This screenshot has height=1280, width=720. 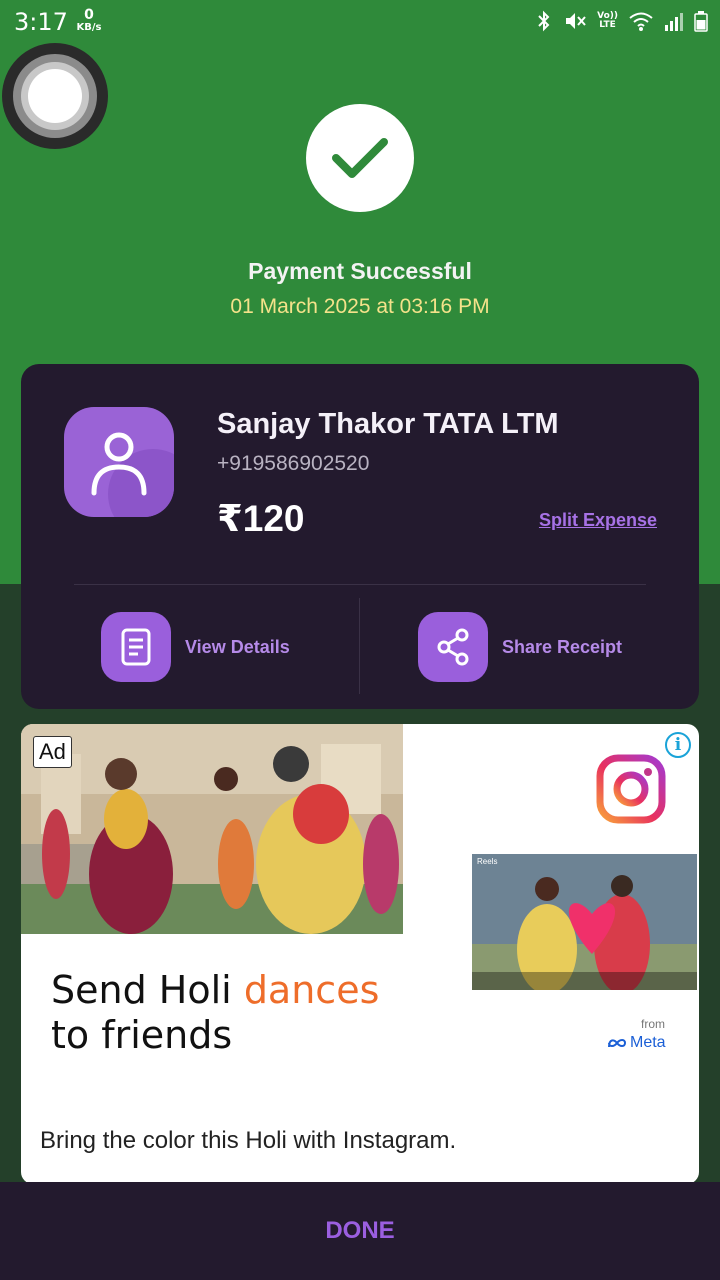 I want to click on bluetooth-icon, so click(x=544, y=21).